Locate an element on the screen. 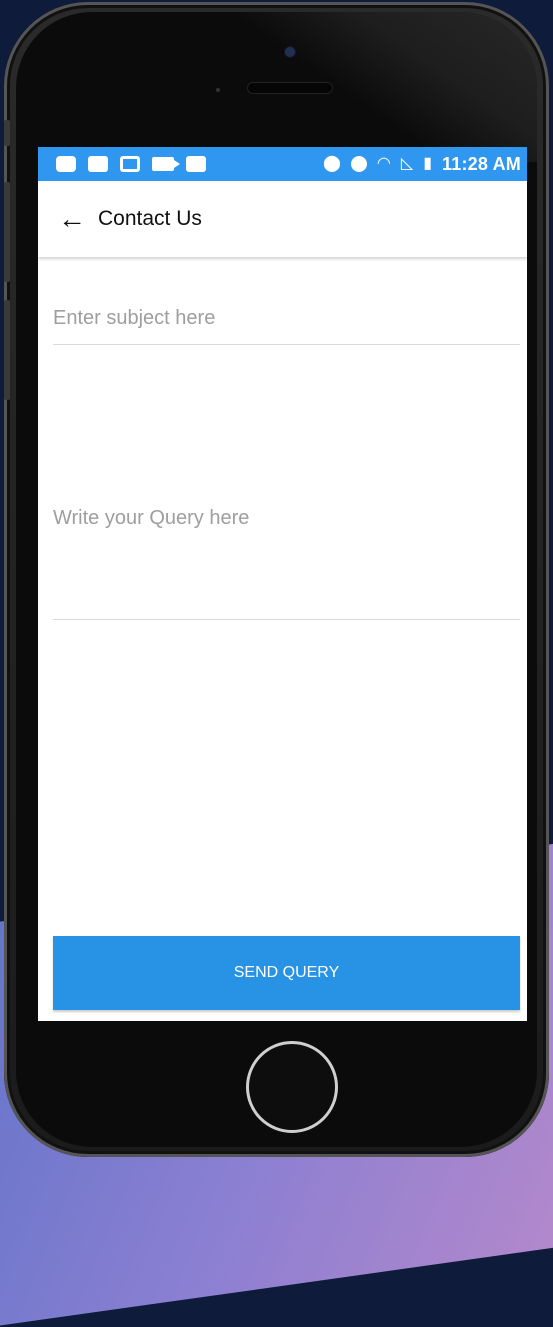 The height and width of the screenshot is (1327, 553). app-bar: ← Contact Us is located at coordinates (282, 219).